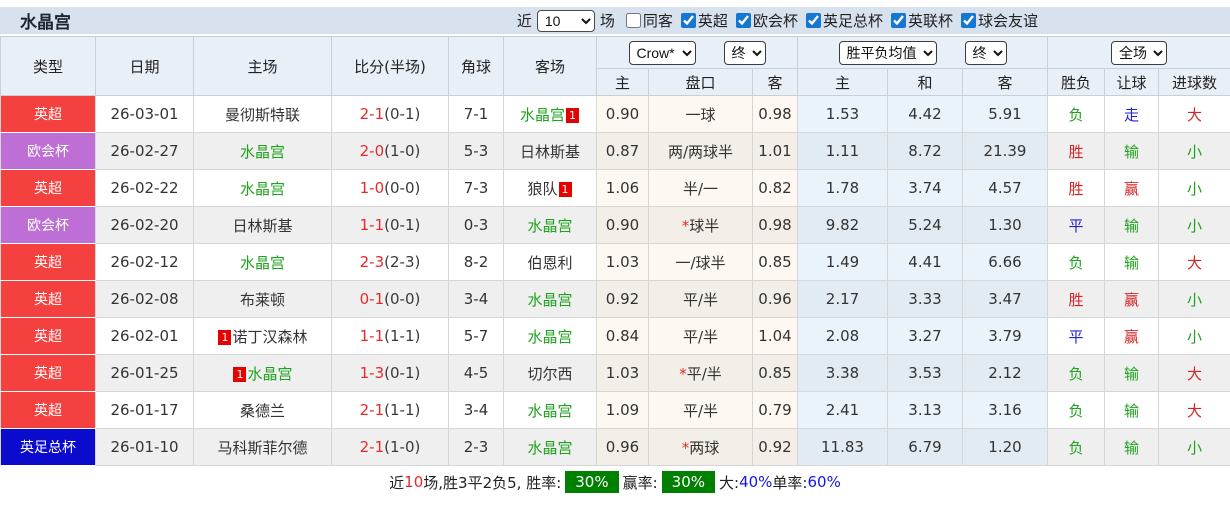  I want to click on away-team-cell: 水晶宫1, so click(550, 114).